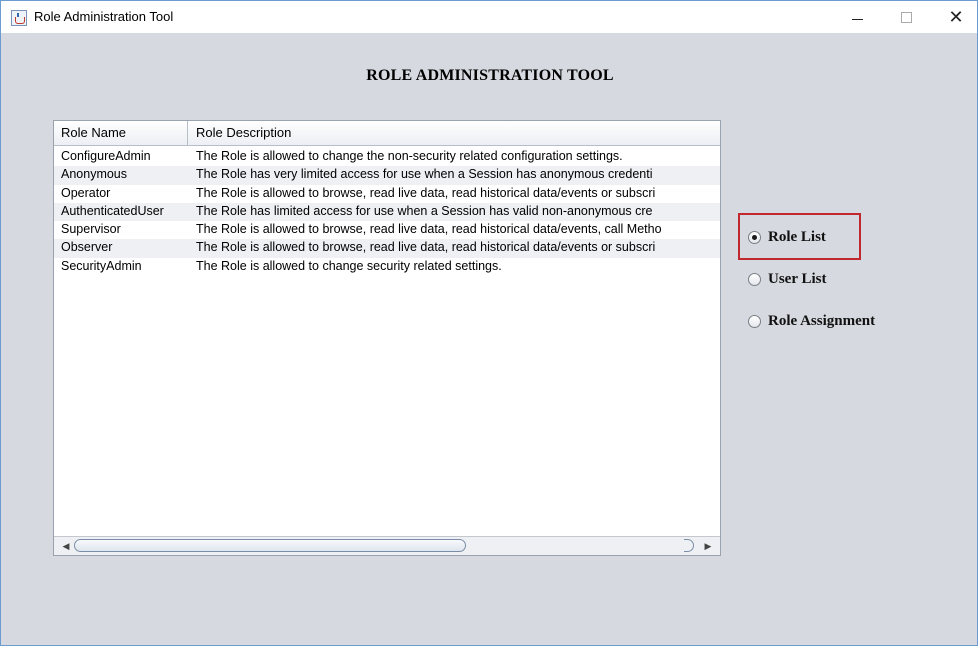  Describe the element at coordinates (906, 17) in the screenshot. I see `maximize-button` at that location.